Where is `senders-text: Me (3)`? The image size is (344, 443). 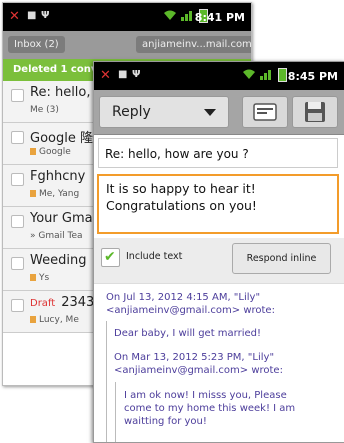
senders-text: Me (3) is located at coordinates (44, 110).